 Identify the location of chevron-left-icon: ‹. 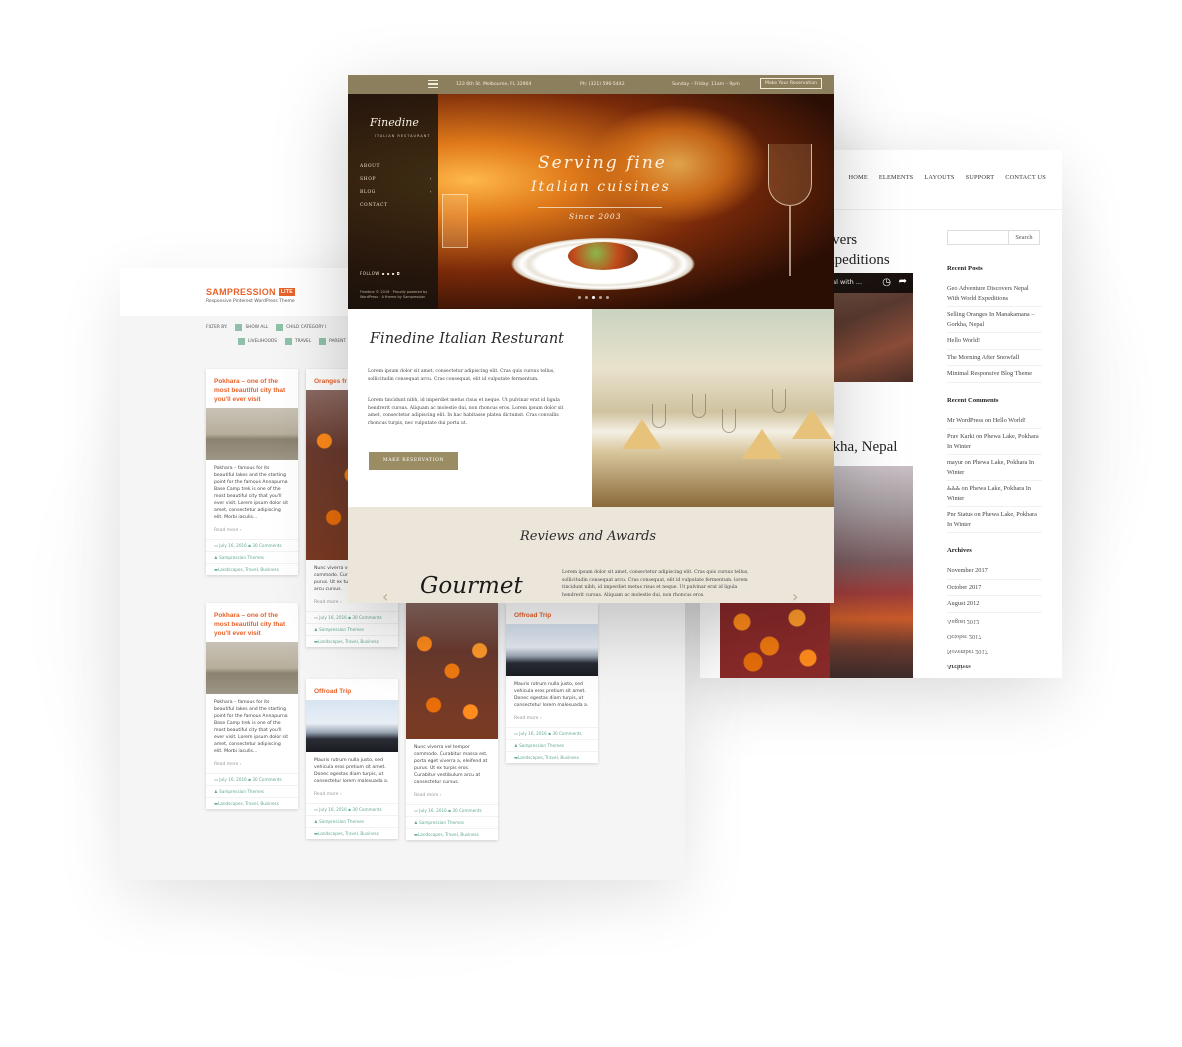
(385, 595).